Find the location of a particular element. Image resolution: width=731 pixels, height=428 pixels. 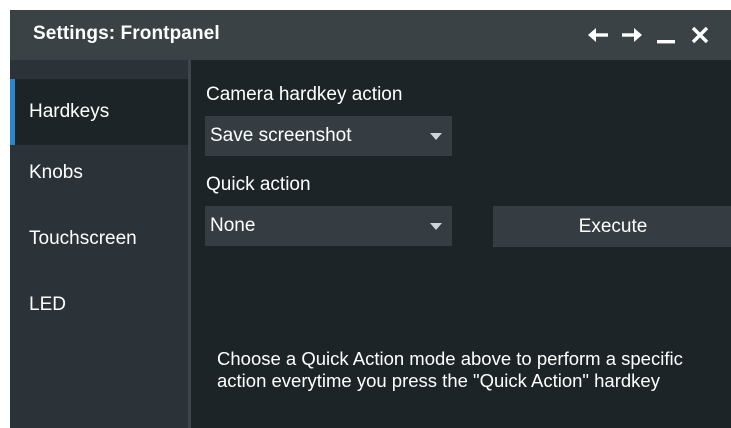

quick-action-value: None is located at coordinates (233, 225).